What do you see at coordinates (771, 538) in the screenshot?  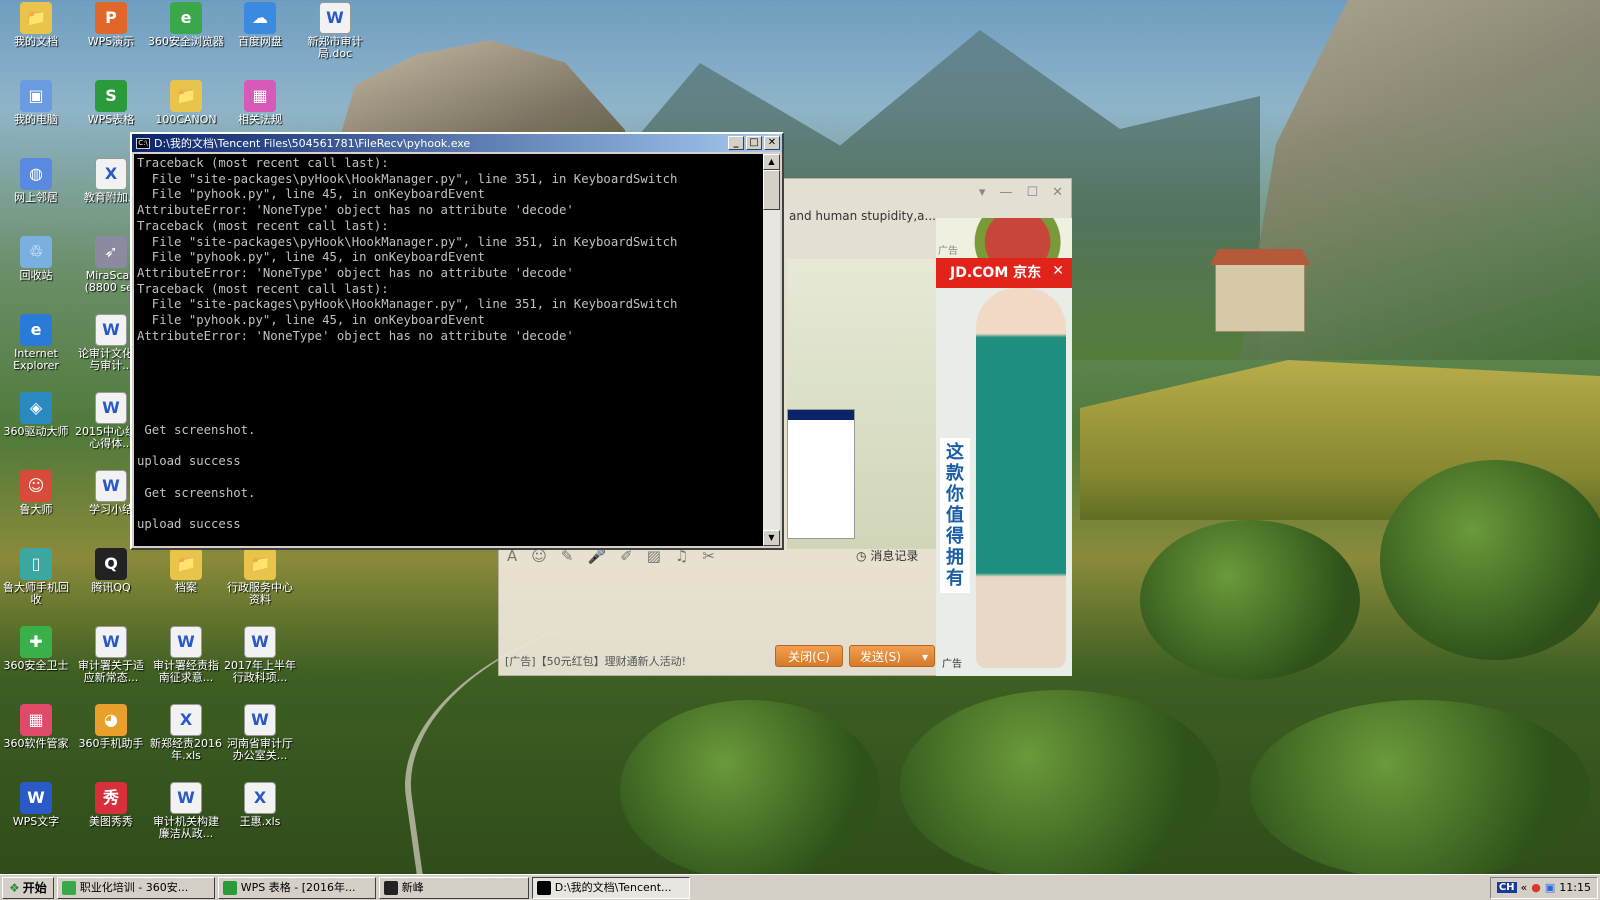 I see `scroll-down-arrow: ▼` at bounding box center [771, 538].